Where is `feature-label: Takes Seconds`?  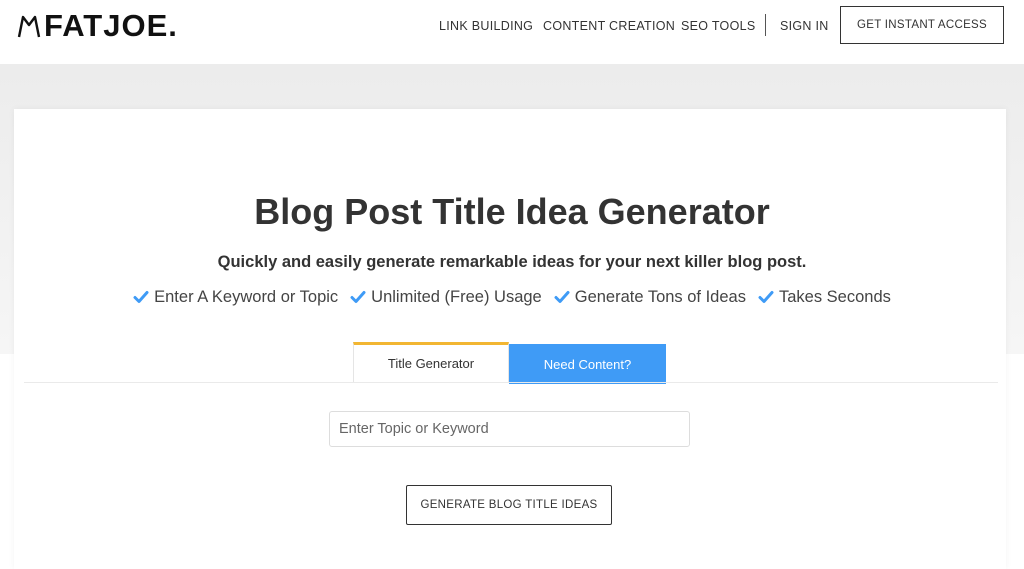 feature-label: Takes Seconds is located at coordinates (834, 297).